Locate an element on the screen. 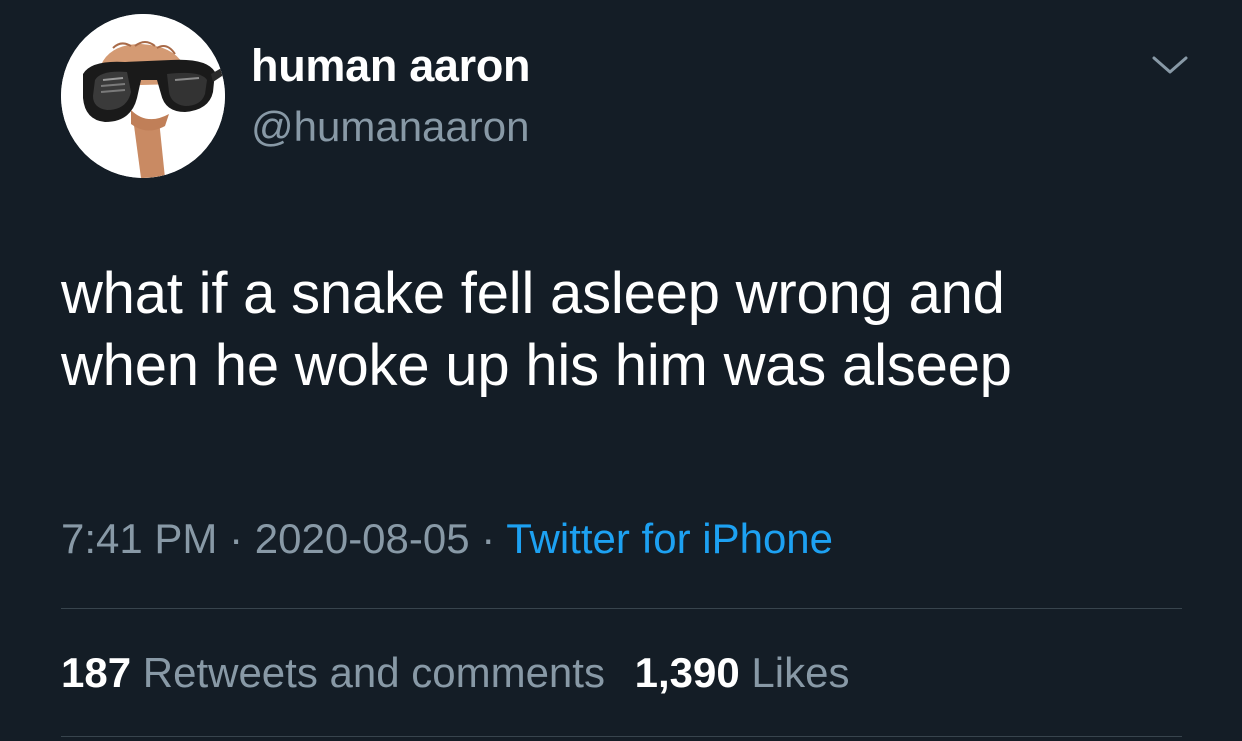 The height and width of the screenshot is (741, 1242). likes-label: Likes is located at coordinates (800, 672).